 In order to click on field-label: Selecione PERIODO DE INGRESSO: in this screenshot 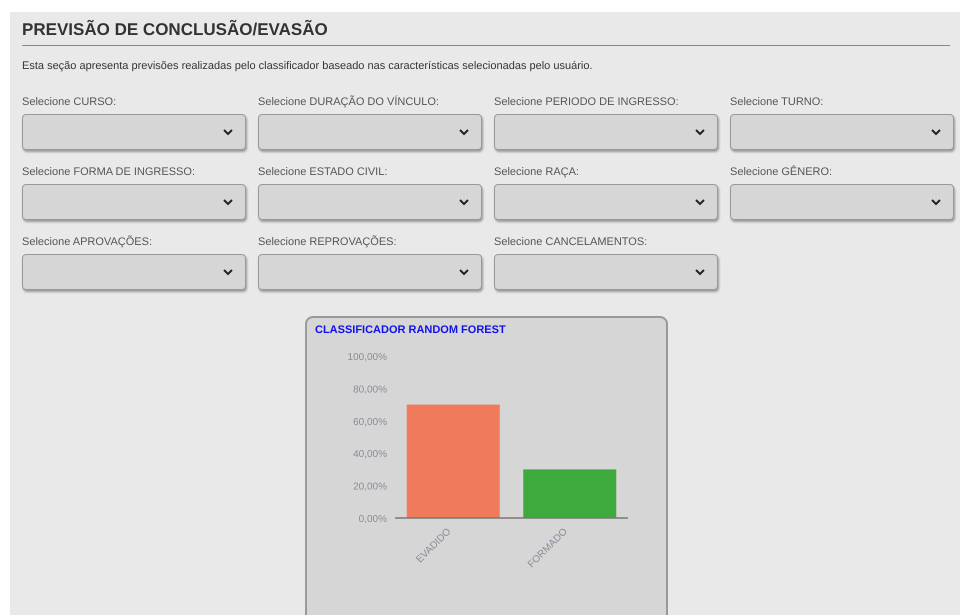, I will do `click(587, 102)`.